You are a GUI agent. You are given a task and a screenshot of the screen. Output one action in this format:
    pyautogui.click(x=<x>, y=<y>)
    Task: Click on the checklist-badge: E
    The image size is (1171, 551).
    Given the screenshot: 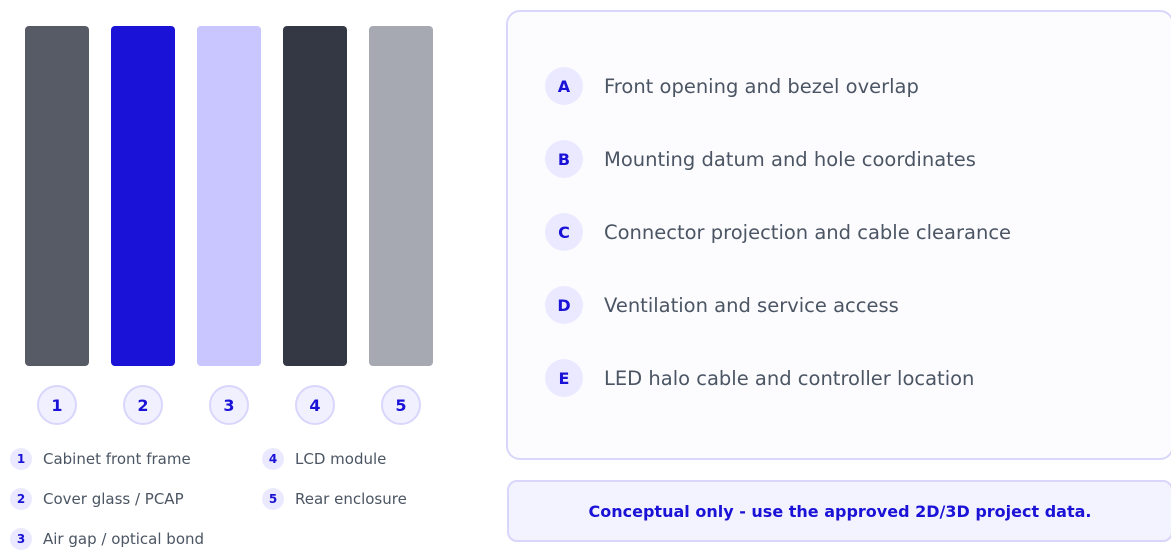 What is the action you would take?
    pyautogui.click(x=564, y=378)
    